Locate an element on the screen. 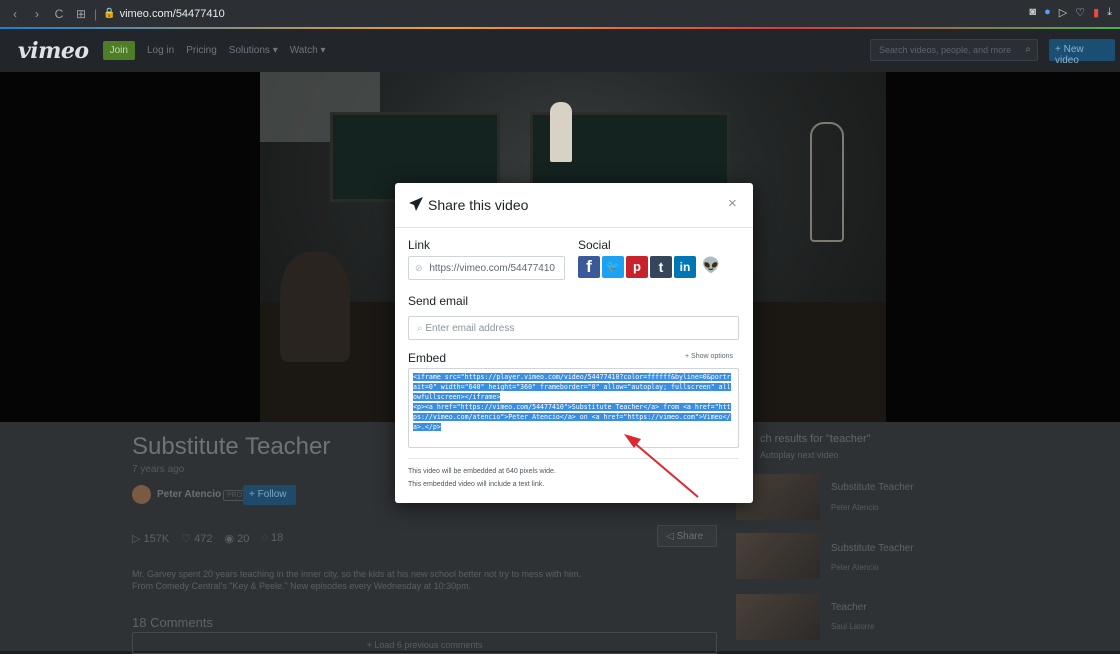 The height and width of the screenshot is (654, 1120). embed-label: Embed is located at coordinates (427, 358).